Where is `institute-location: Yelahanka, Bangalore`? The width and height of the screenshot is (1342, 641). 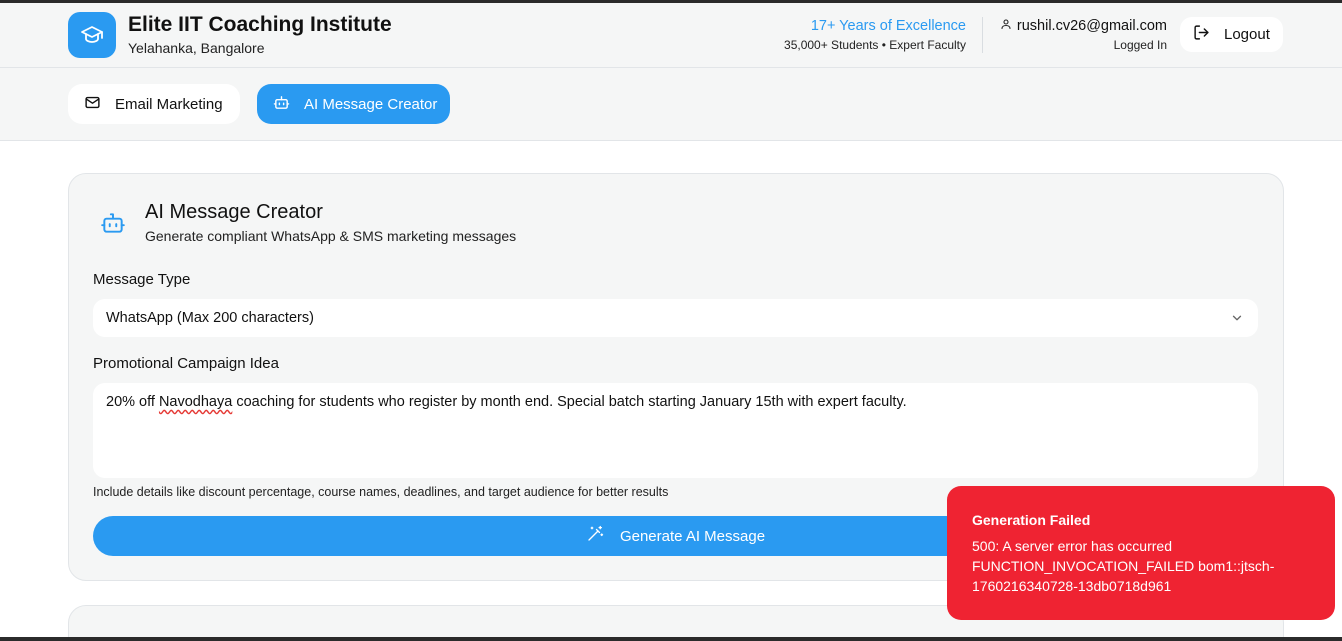 institute-location: Yelahanka, Bangalore is located at coordinates (196, 48).